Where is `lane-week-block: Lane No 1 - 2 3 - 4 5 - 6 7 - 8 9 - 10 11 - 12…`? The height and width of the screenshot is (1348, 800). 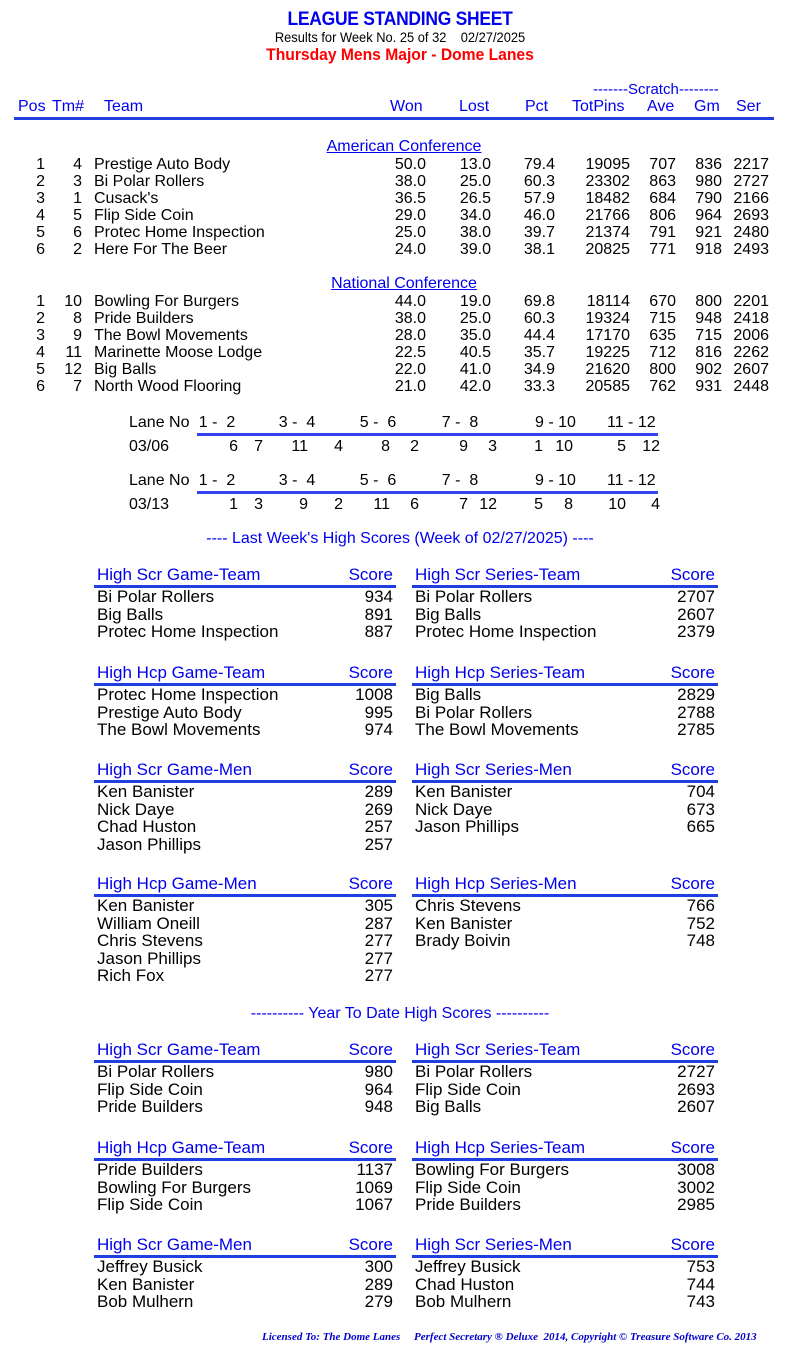
lane-week-block: Lane No 1 - 2 3 - 4 5 - 6 7 - 8 9 - 10 11 - 12… is located at coordinates (400, 434).